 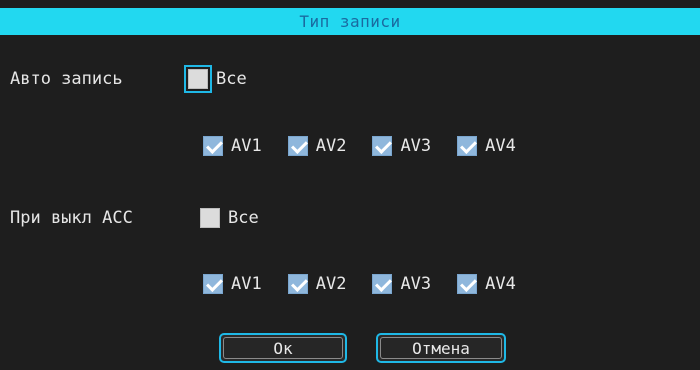 What do you see at coordinates (213, 146) in the screenshot?
I see `auto-record-av1-checkbox` at bounding box center [213, 146].